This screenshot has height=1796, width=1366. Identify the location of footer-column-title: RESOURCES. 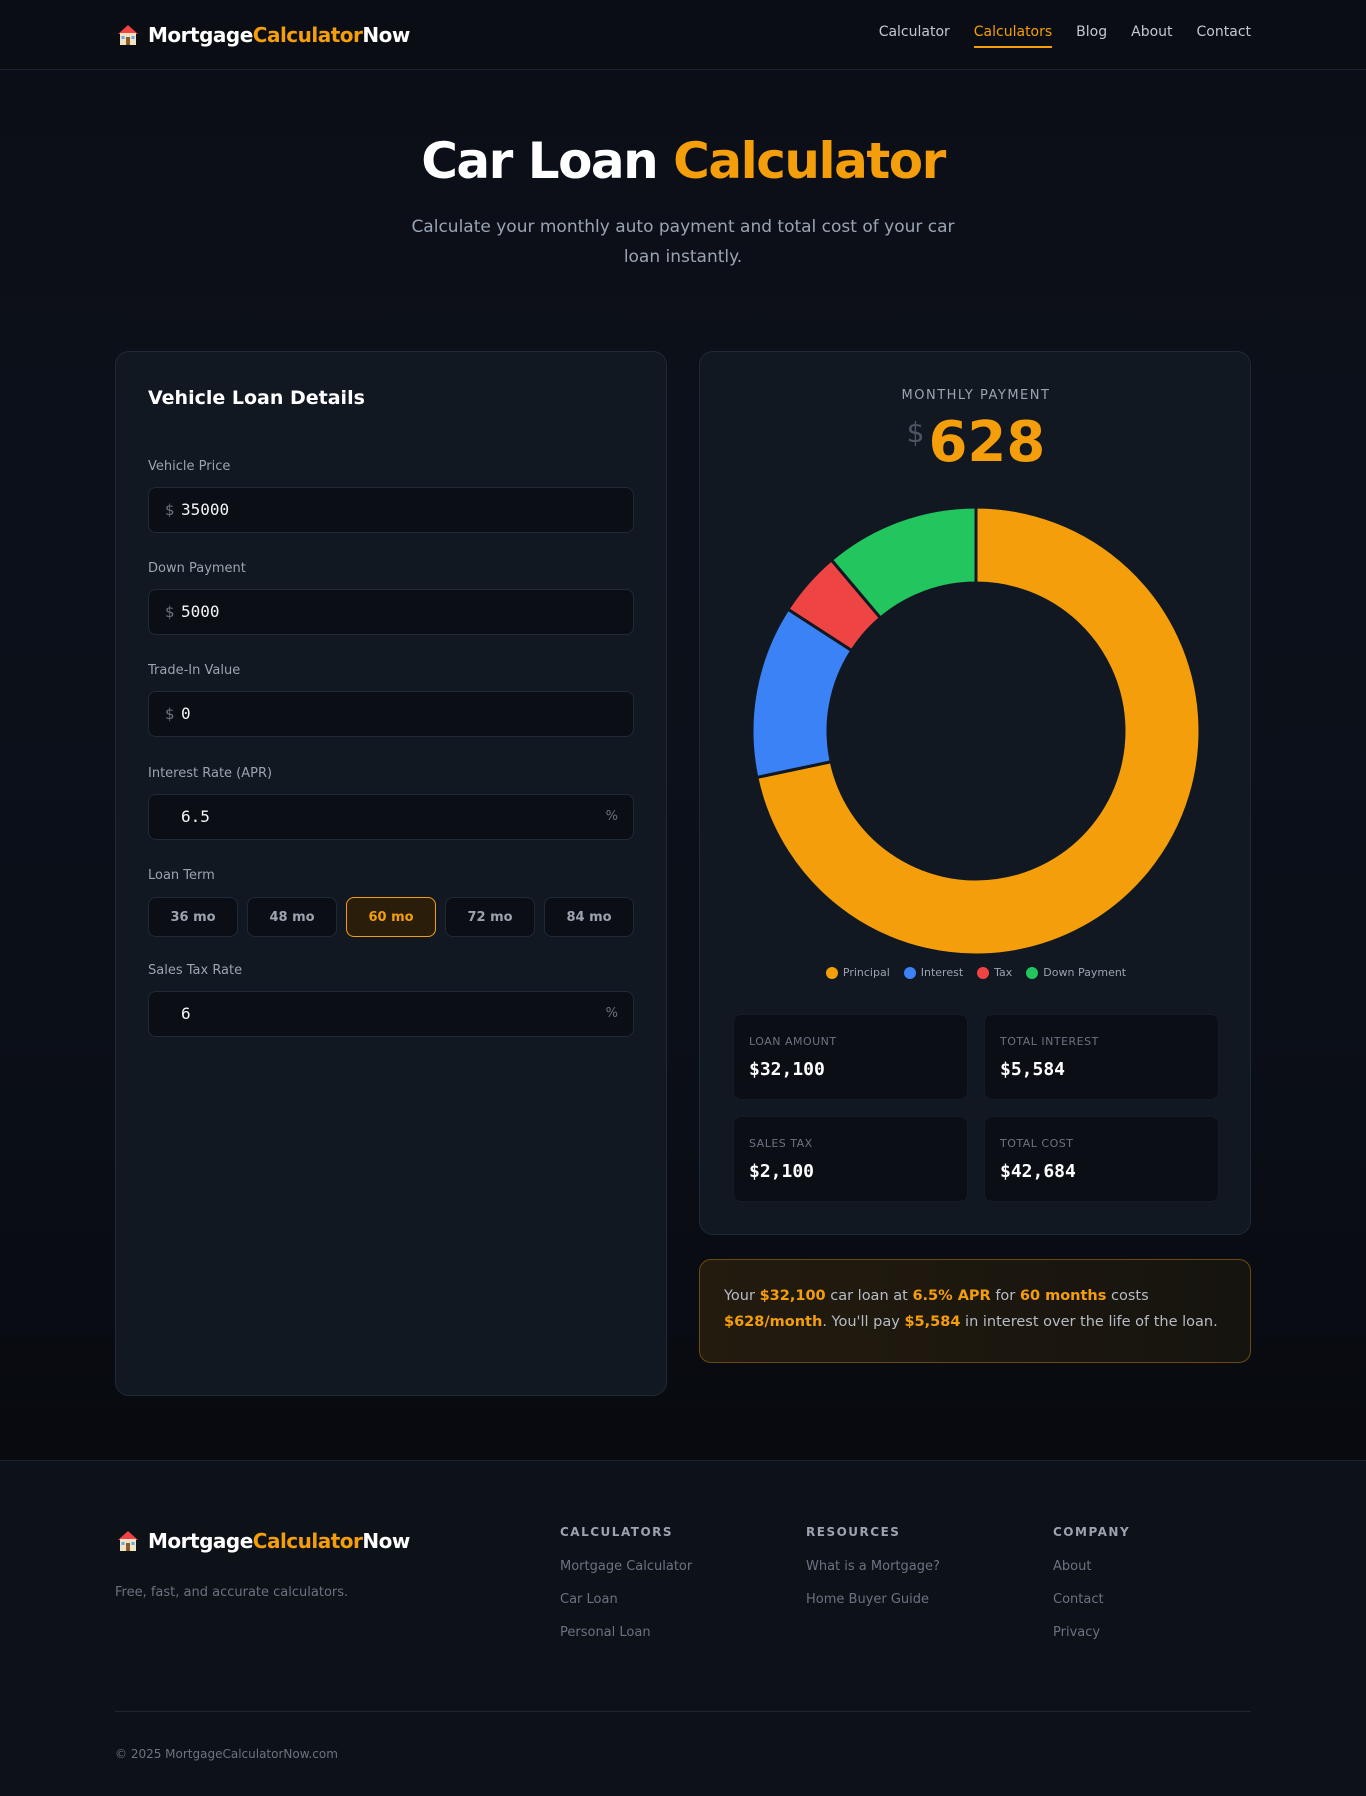
(853, 1532).